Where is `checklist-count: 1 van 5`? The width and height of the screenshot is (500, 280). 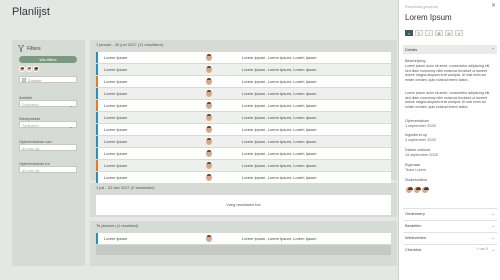
checklist-count: 1 van 5 is located at coordinates (482, 249).